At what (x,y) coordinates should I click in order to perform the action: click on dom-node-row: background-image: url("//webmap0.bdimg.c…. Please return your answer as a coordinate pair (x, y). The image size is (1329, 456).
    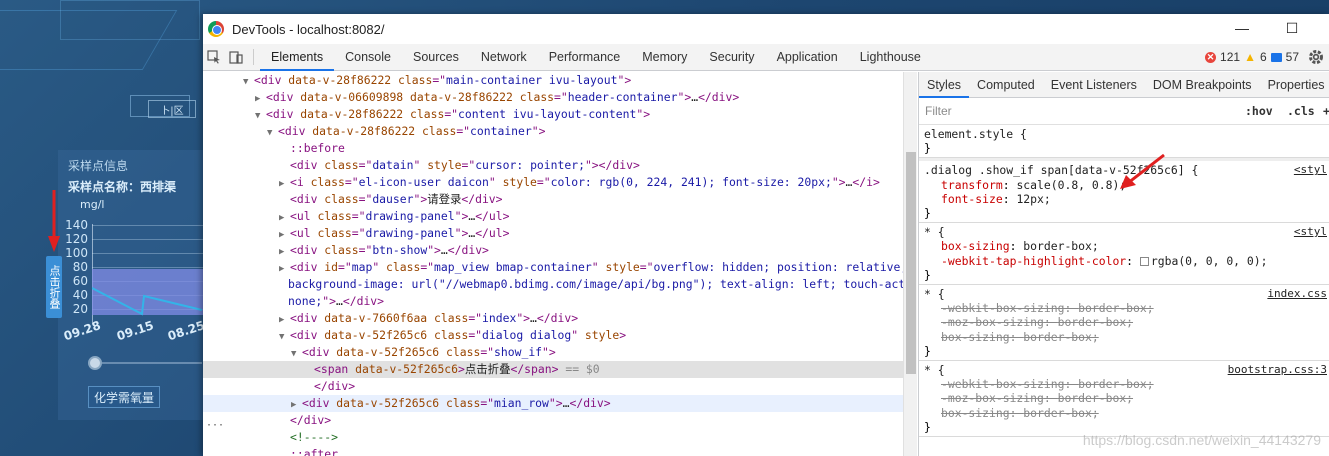
    Looking at the image, I should click on (553, 284).